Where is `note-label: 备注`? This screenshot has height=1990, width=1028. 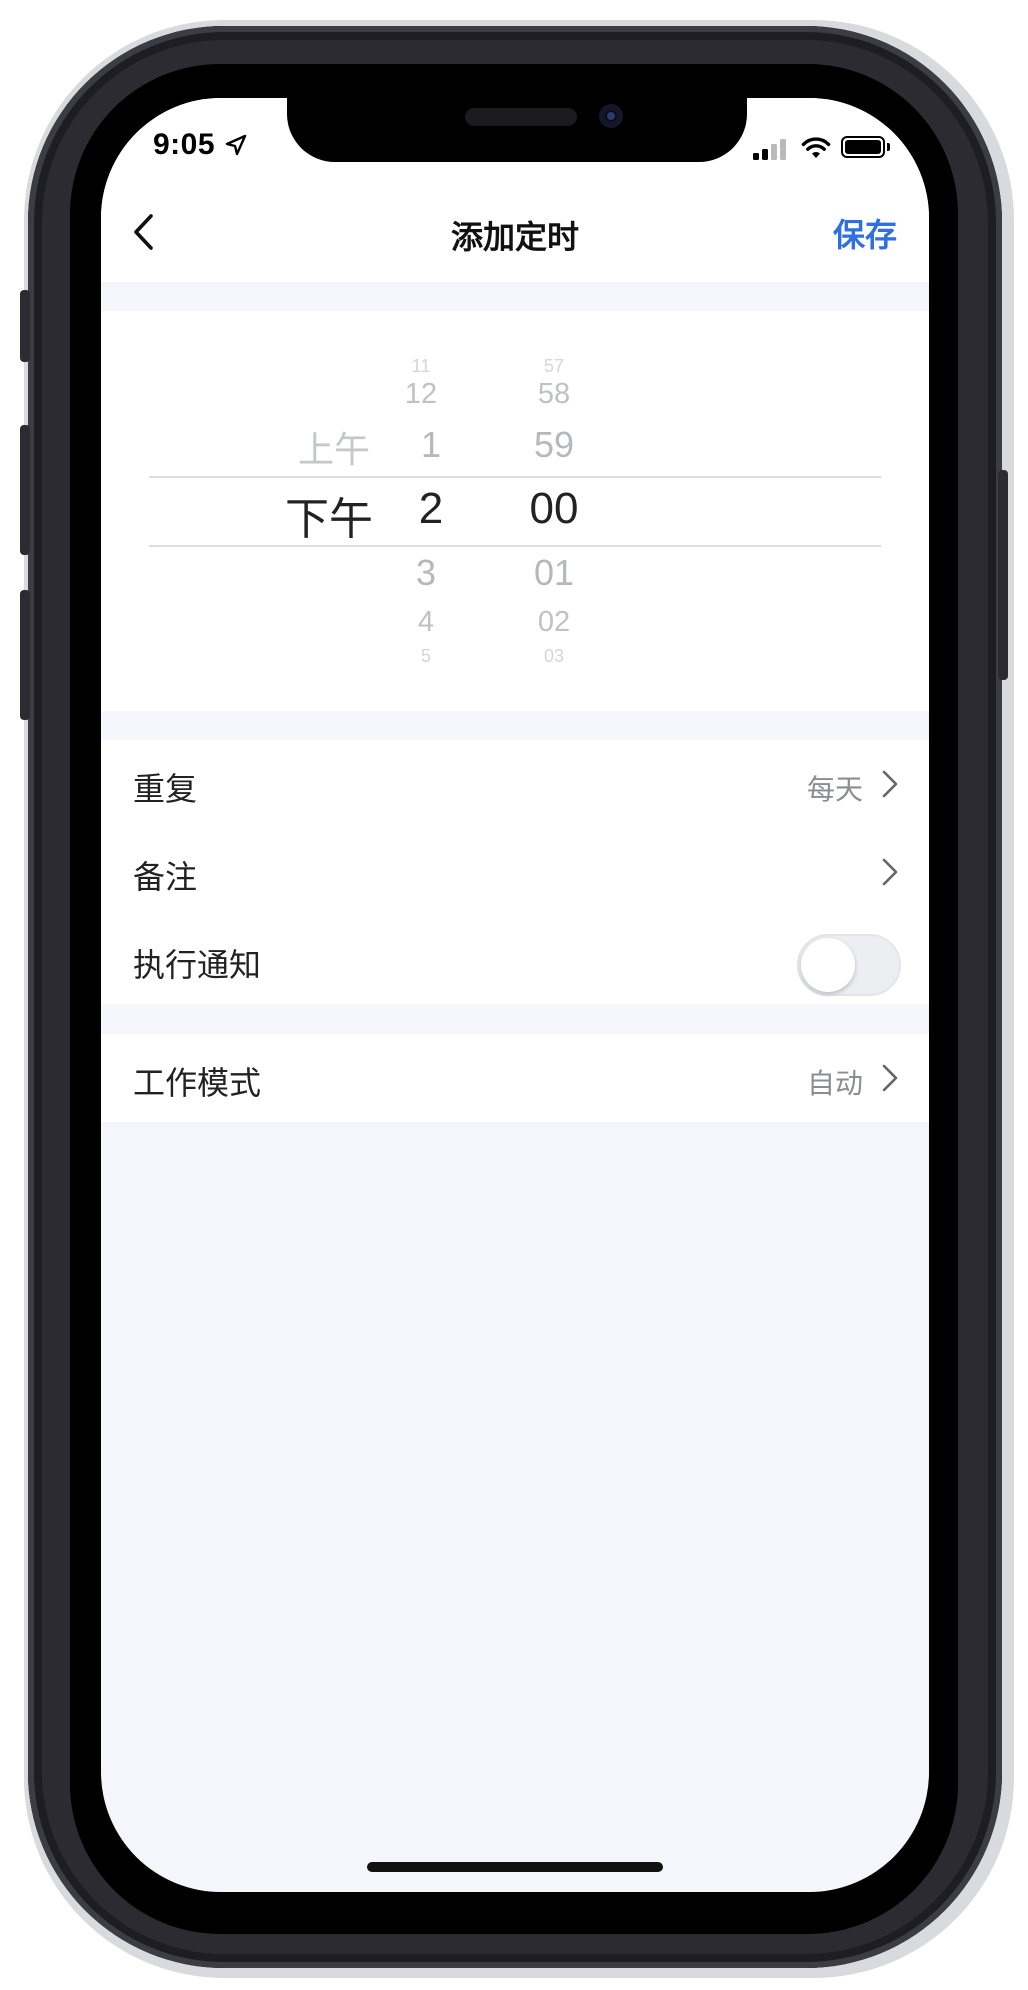 note-label: 备注 is located at coordinates (165, 877).